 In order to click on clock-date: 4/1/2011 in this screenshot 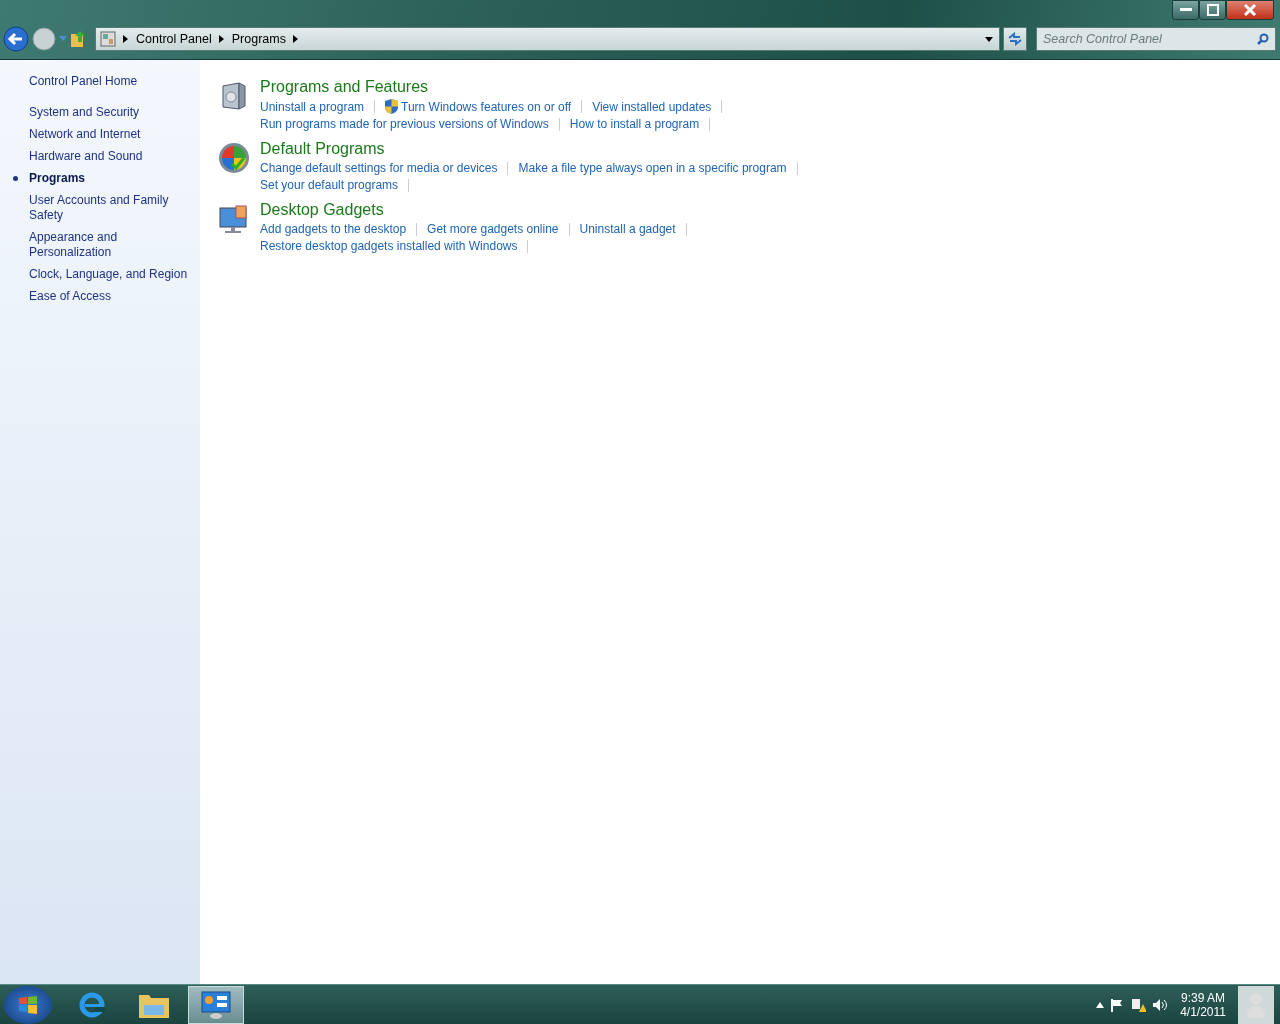, I will do `click(1203, 1011)`.